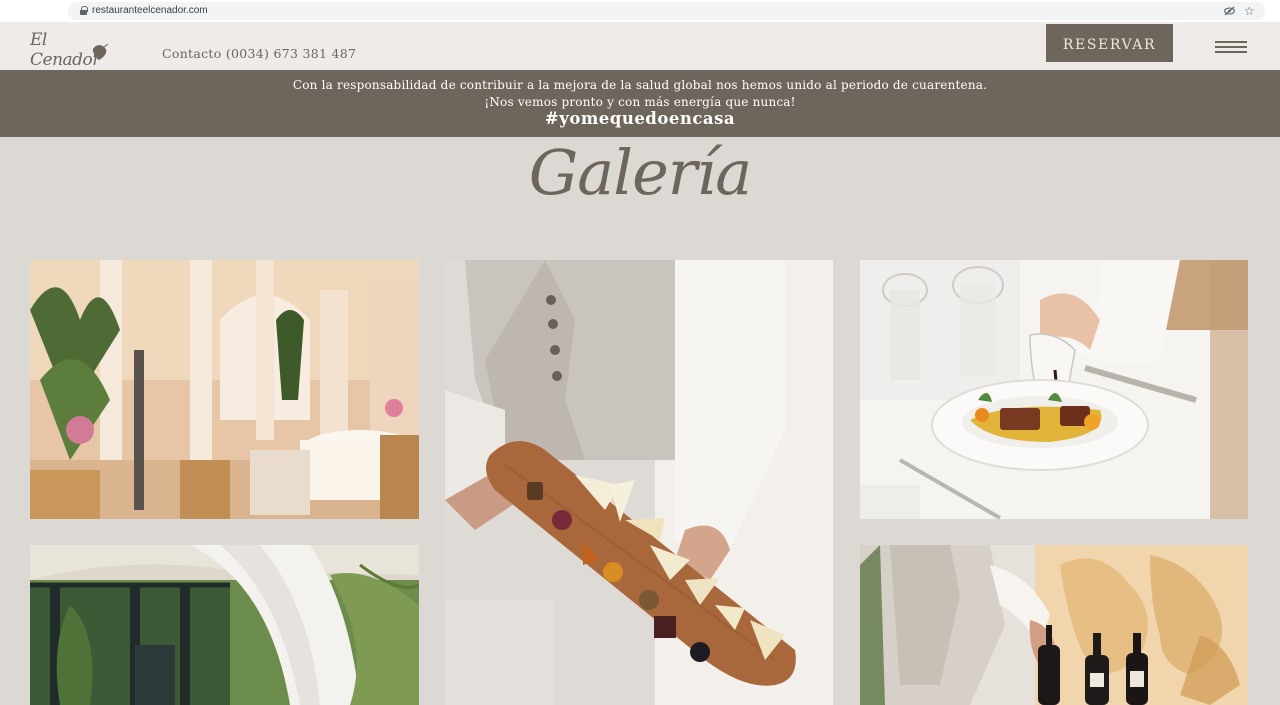 This screenshot has width=1280, height=705. What do you see at coordinates (640, 172) in the screenshot?
I see `gallery-title: Galería` at bounding box center [640, 172].